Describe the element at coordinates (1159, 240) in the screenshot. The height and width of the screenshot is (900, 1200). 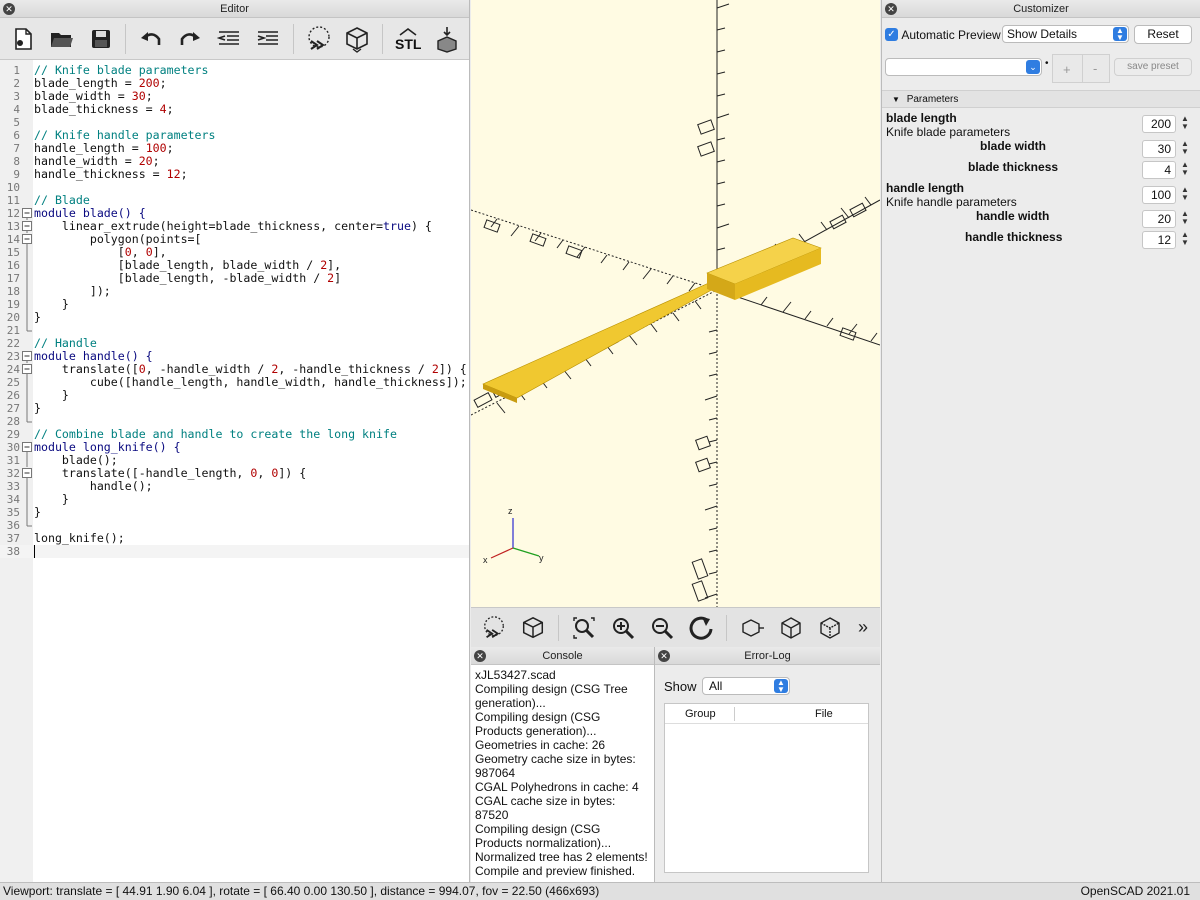
I see `param-handle-thickness-input: 12` at that location.